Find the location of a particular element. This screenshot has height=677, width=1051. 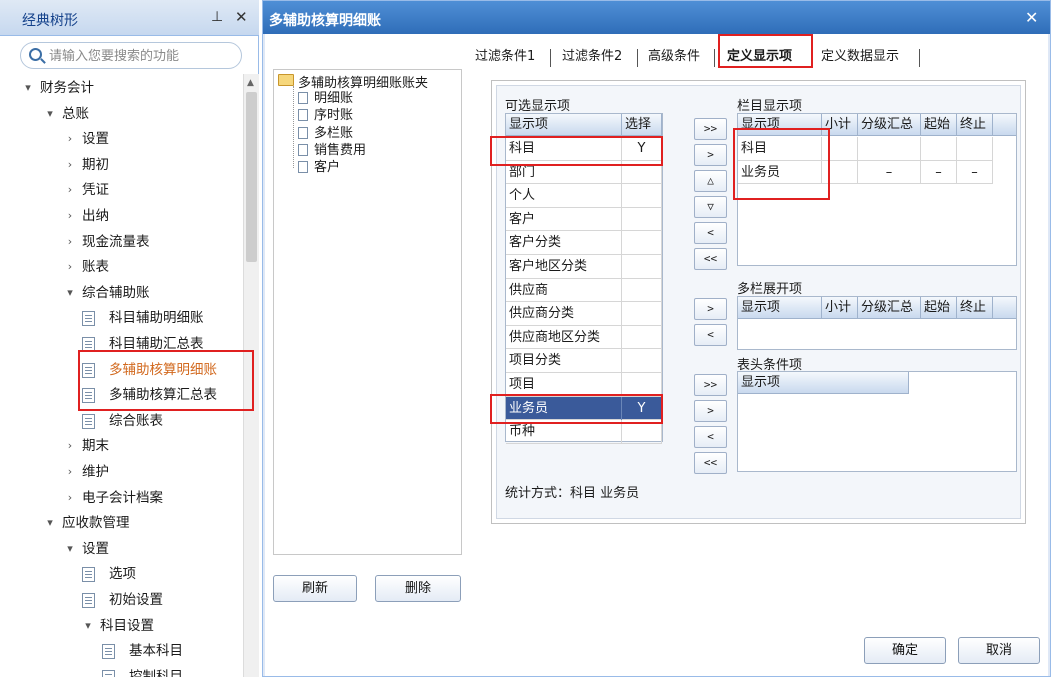

tree-item: › 维护 is located at coordinates (152, 472).